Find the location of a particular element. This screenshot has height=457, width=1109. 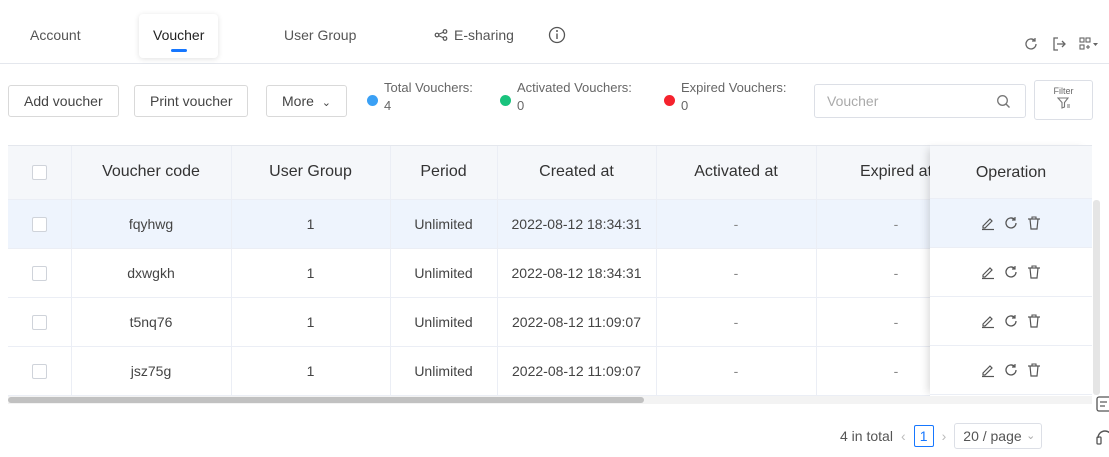

voucher-search-box is located at coordinates (920, 101).